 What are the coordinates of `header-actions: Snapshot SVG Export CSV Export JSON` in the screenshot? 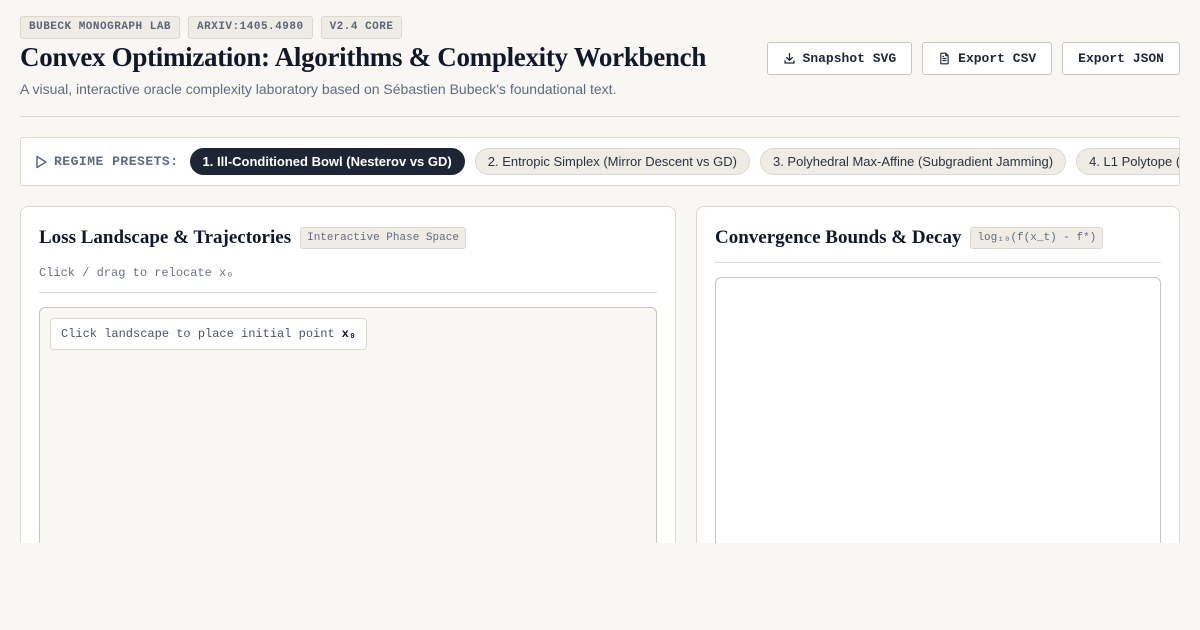 It's located at (973, 58).